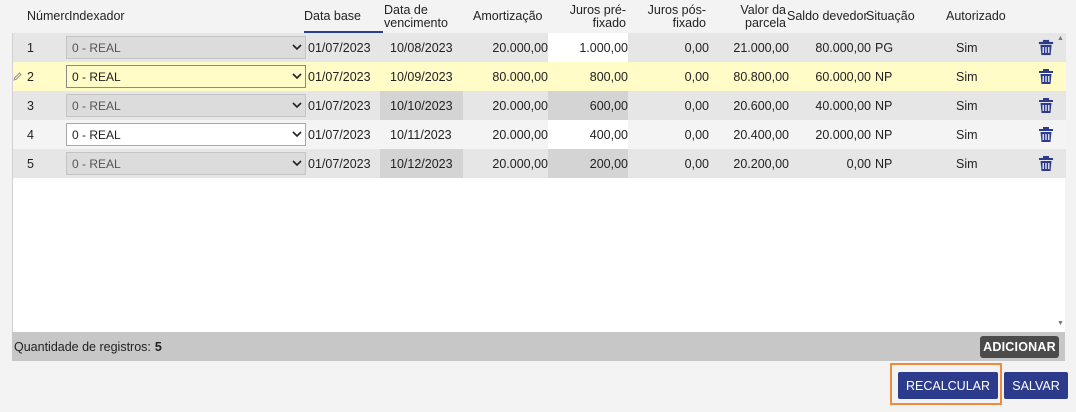 Image resolution: width=1076 pixels, height=412 pixels. What do you see at coordinates (588, 134) in the screenshot?
I see `cell-juros-pre: 400,00` at bounding box center [588, 134].